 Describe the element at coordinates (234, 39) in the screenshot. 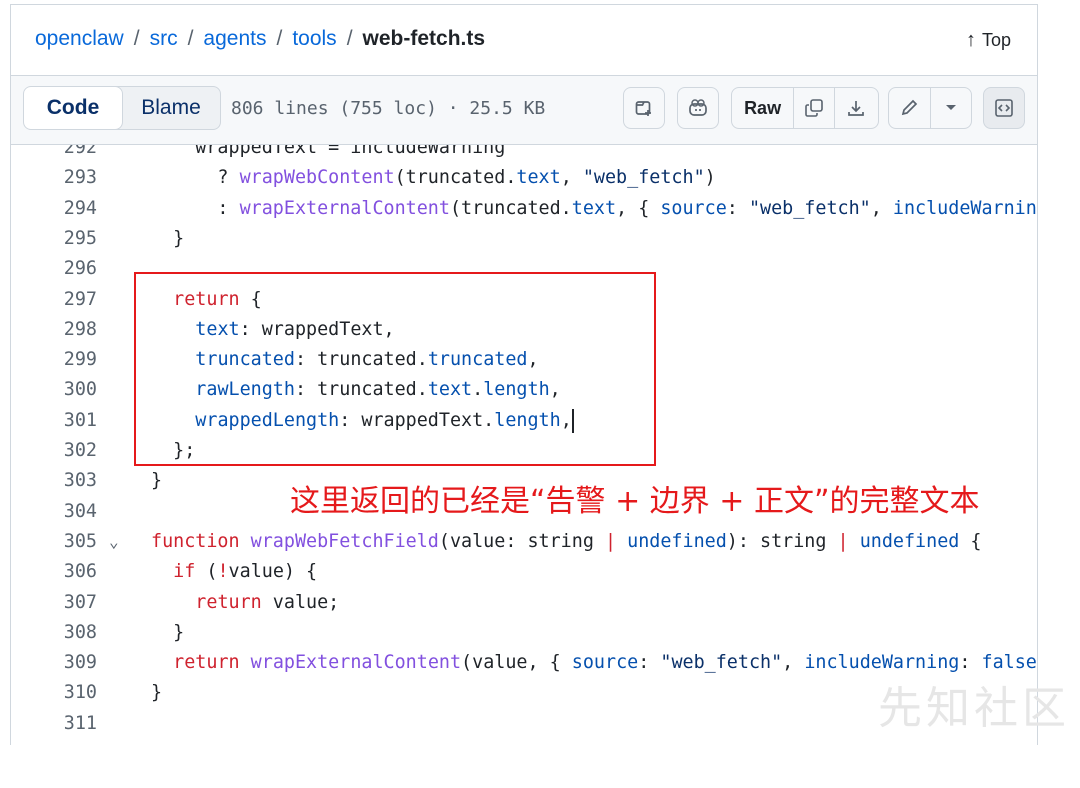

I see `breadcrumb-agents-link: agents` at that location.